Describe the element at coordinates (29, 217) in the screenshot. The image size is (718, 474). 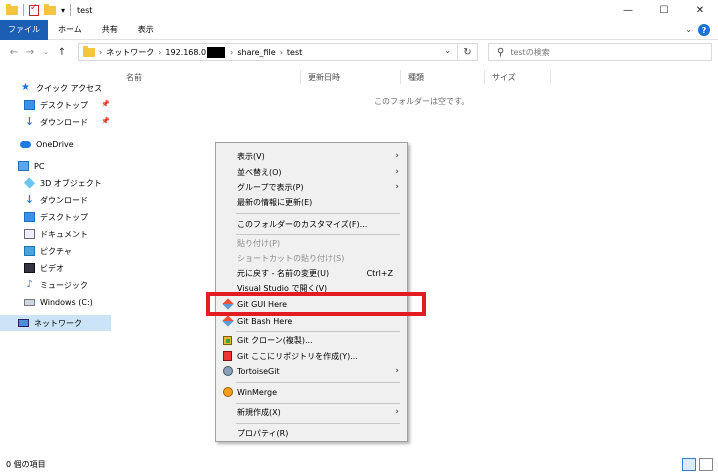
I see `desktop-icon` at that location.